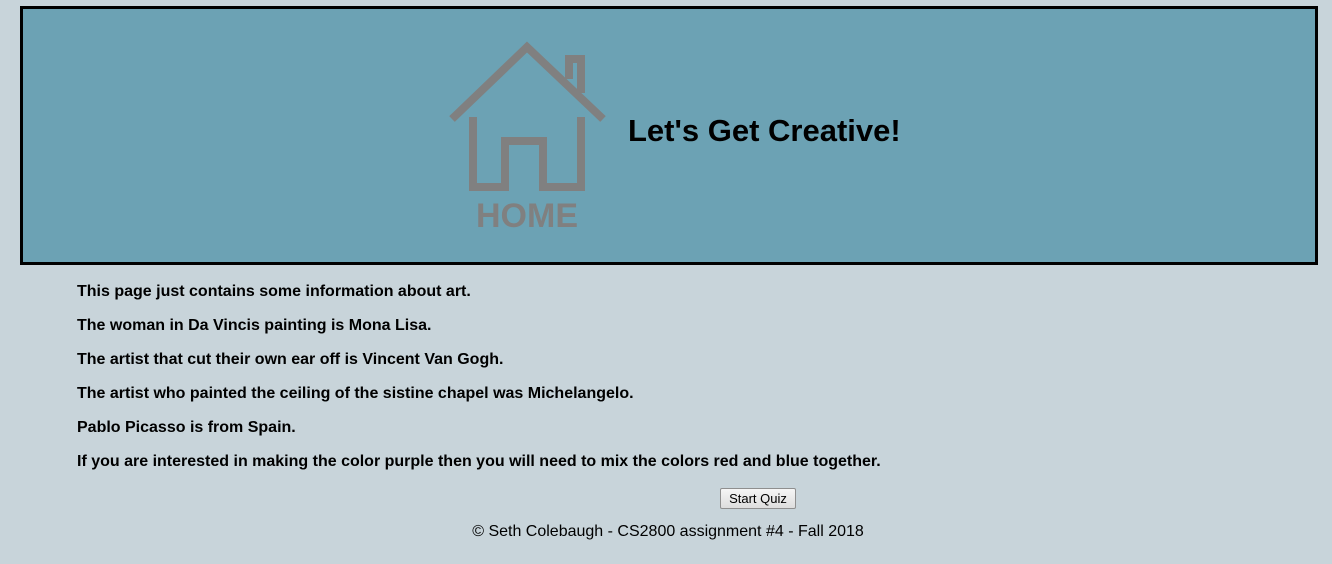 The width and height of the screenshot is (1332, 564). Describe the element at coordinates (186, 427) in the screenshot. I see `fact-picasso: Pablo Picasso is from Spain.` at that location.